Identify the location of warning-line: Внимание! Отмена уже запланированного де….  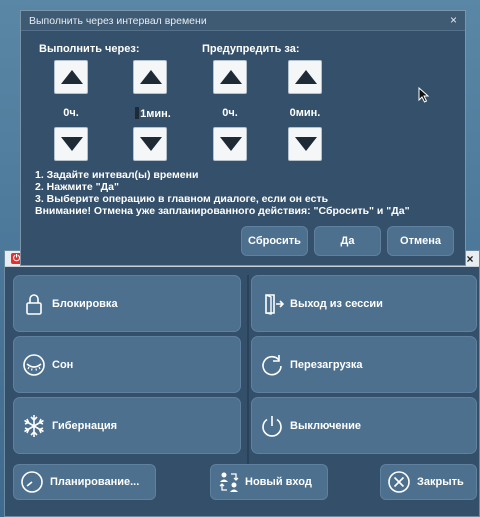
(222, 211).